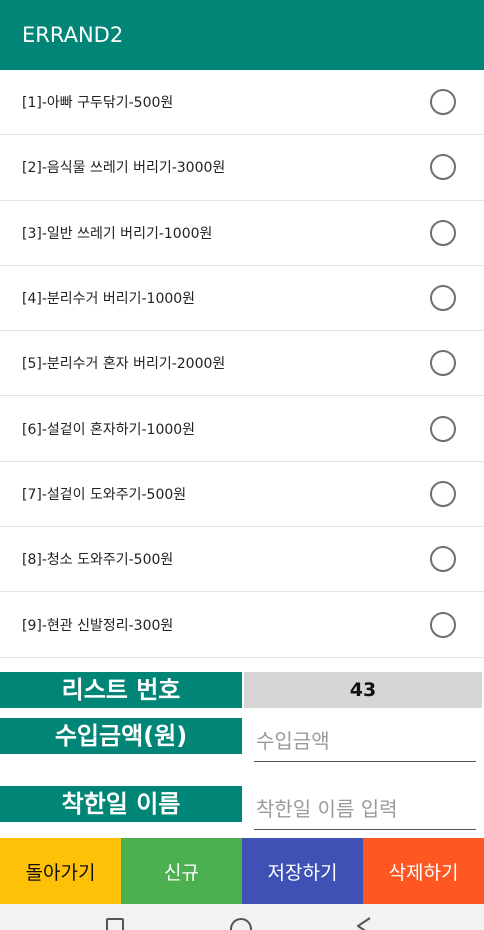 The height and width of the screenshot is (930, 484). What do you see at coordinates (242, 103) in the screenshot?
I see `errand-item-1: [1]-아빠 구두닦기-500원` at bounding box center [242, 103].